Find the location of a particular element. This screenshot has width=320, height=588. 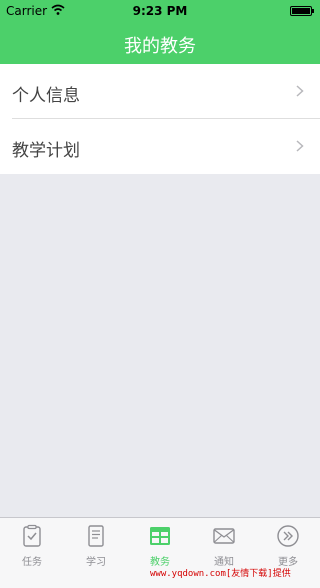

tab-study: 学习 is located at coordinates (96, 545).